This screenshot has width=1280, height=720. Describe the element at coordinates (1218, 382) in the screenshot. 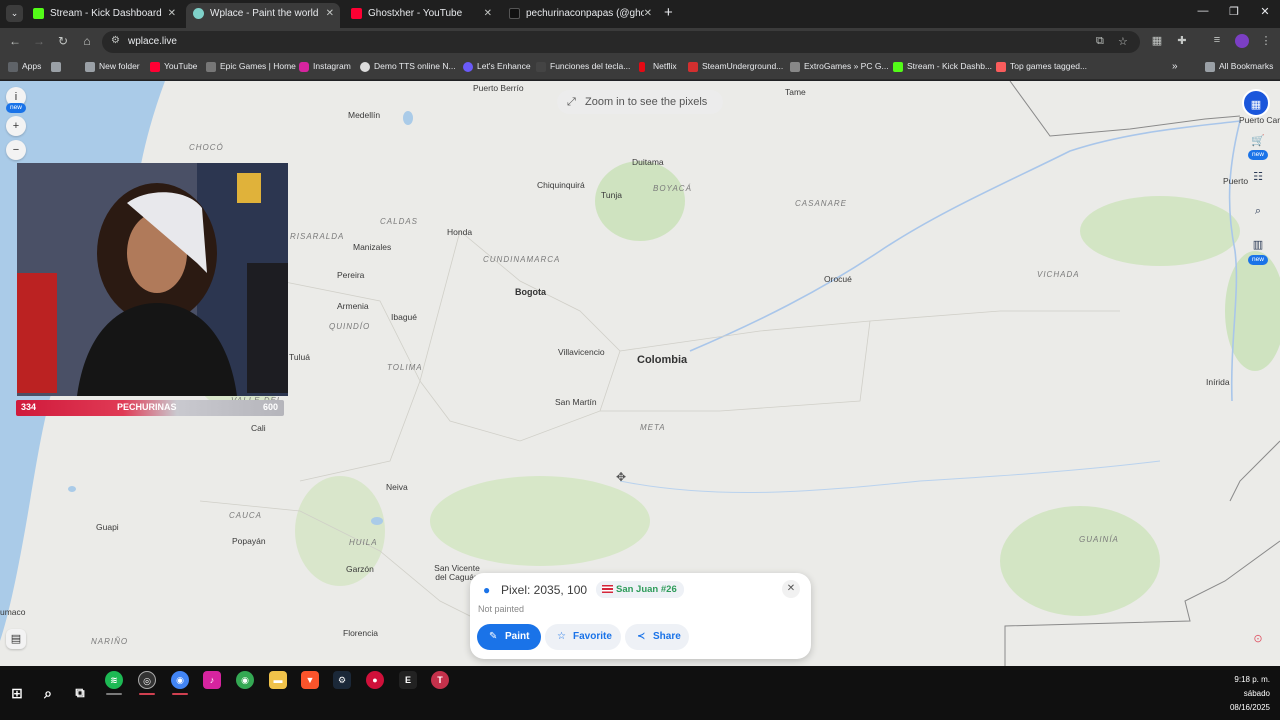

I see `place-label: Inírida` at that location.